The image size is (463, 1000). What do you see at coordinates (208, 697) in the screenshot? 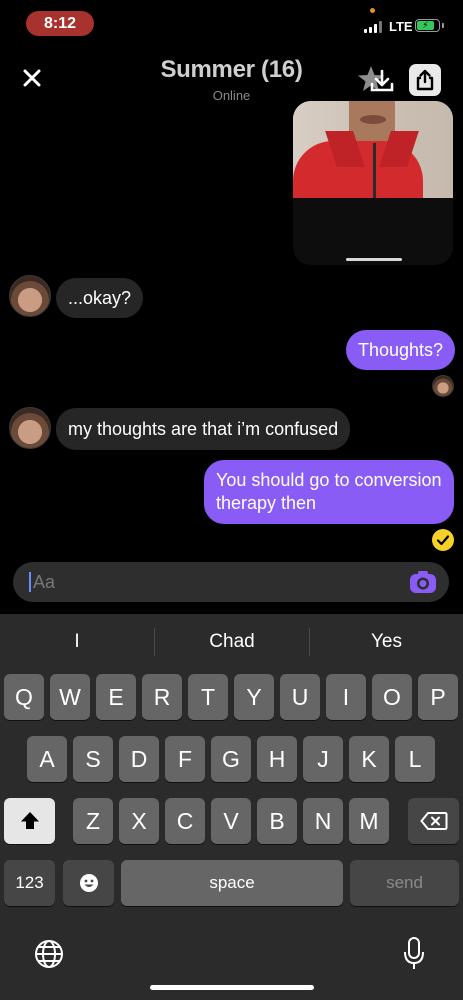
I see `key-t: T` at bounding box center [208, 697].